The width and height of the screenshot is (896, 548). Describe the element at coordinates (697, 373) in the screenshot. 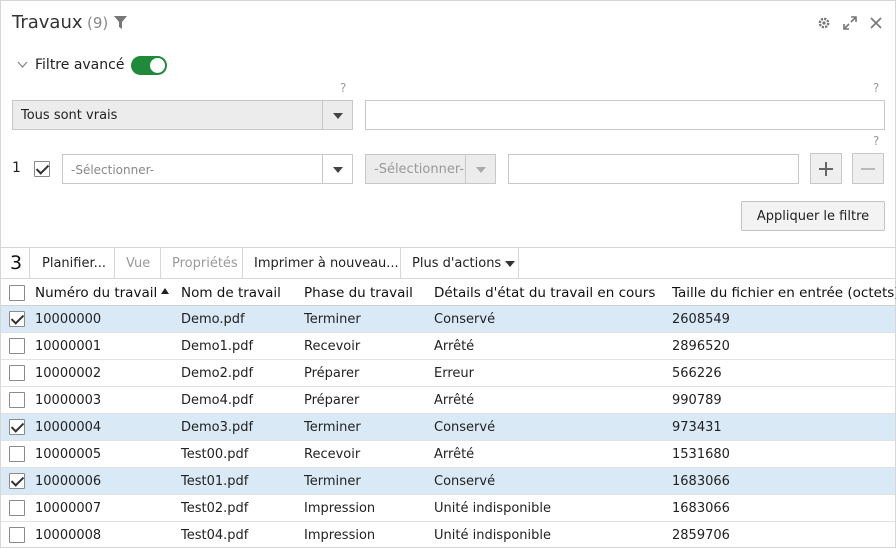

I see `cell-input-size: 566226` at that location.